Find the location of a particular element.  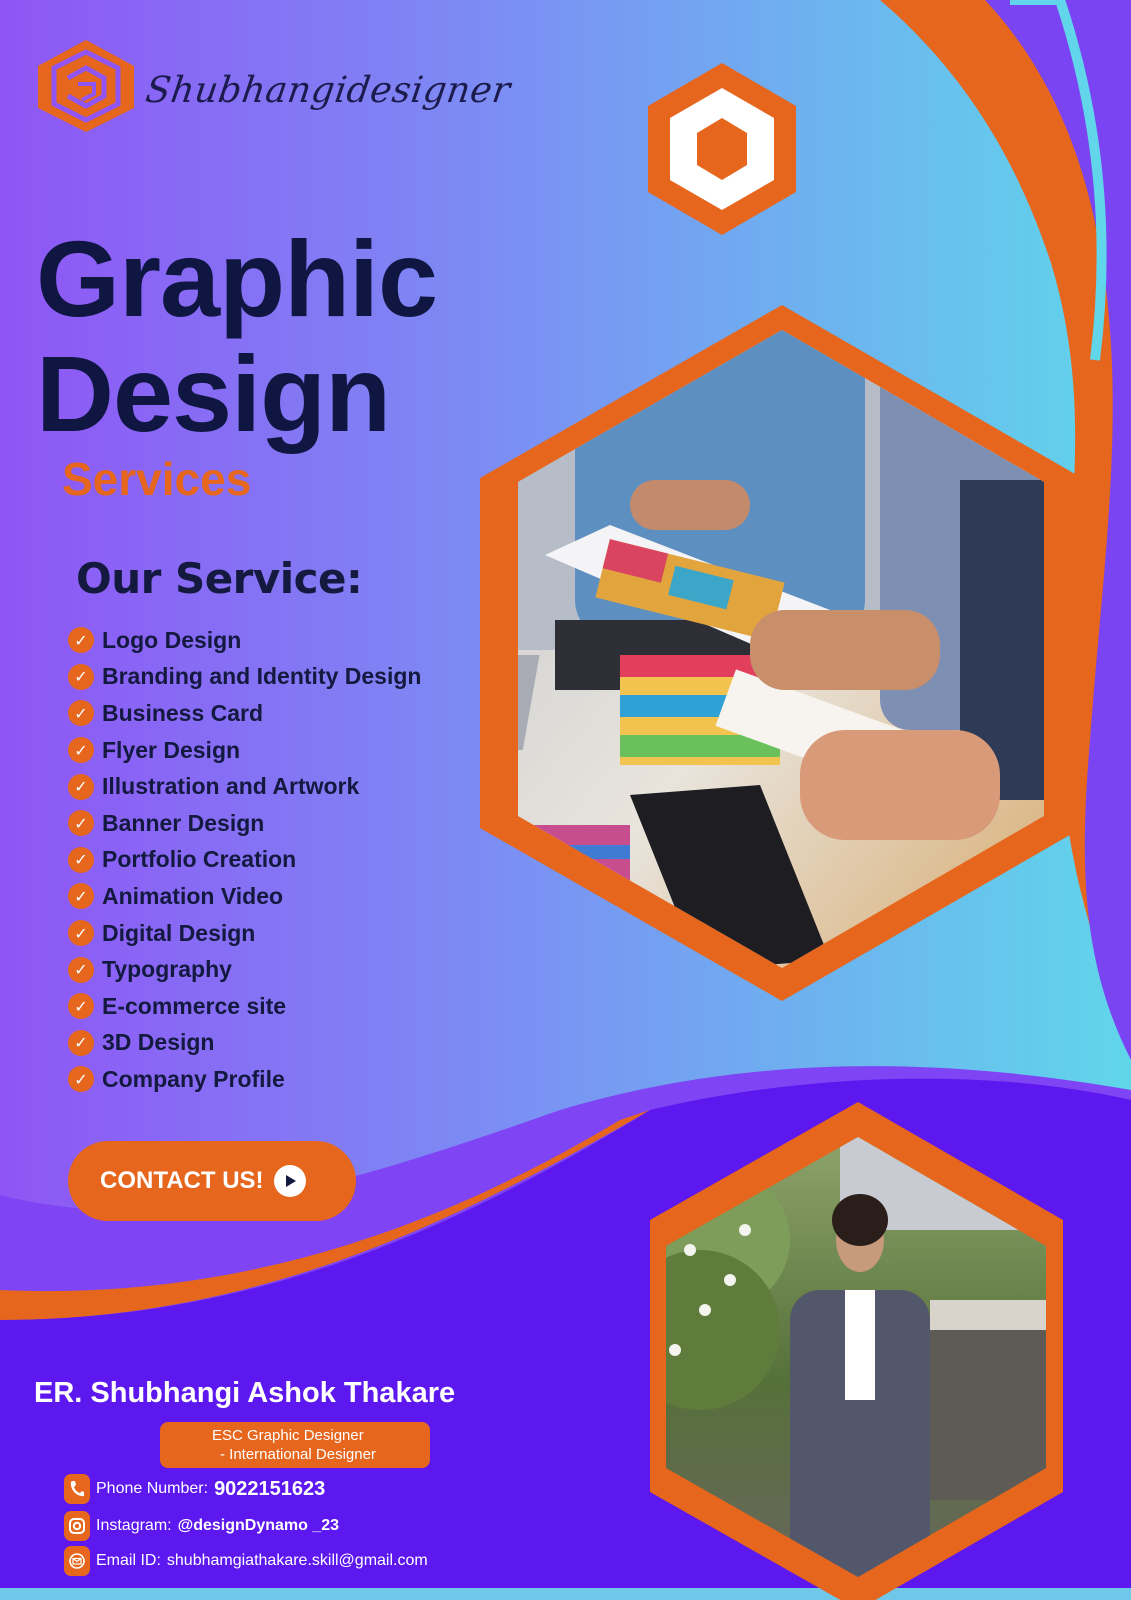

service-item: ✓ Typography is located at coordinates (244, 969).